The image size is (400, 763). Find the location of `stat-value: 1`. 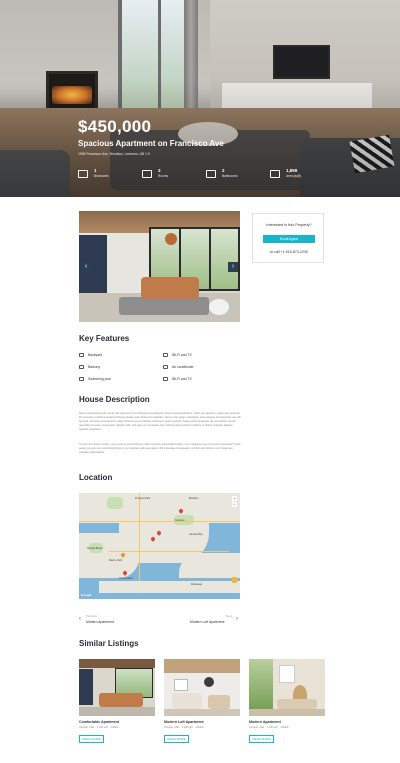

stat-value: 1 is located at coordinates (95, 170).